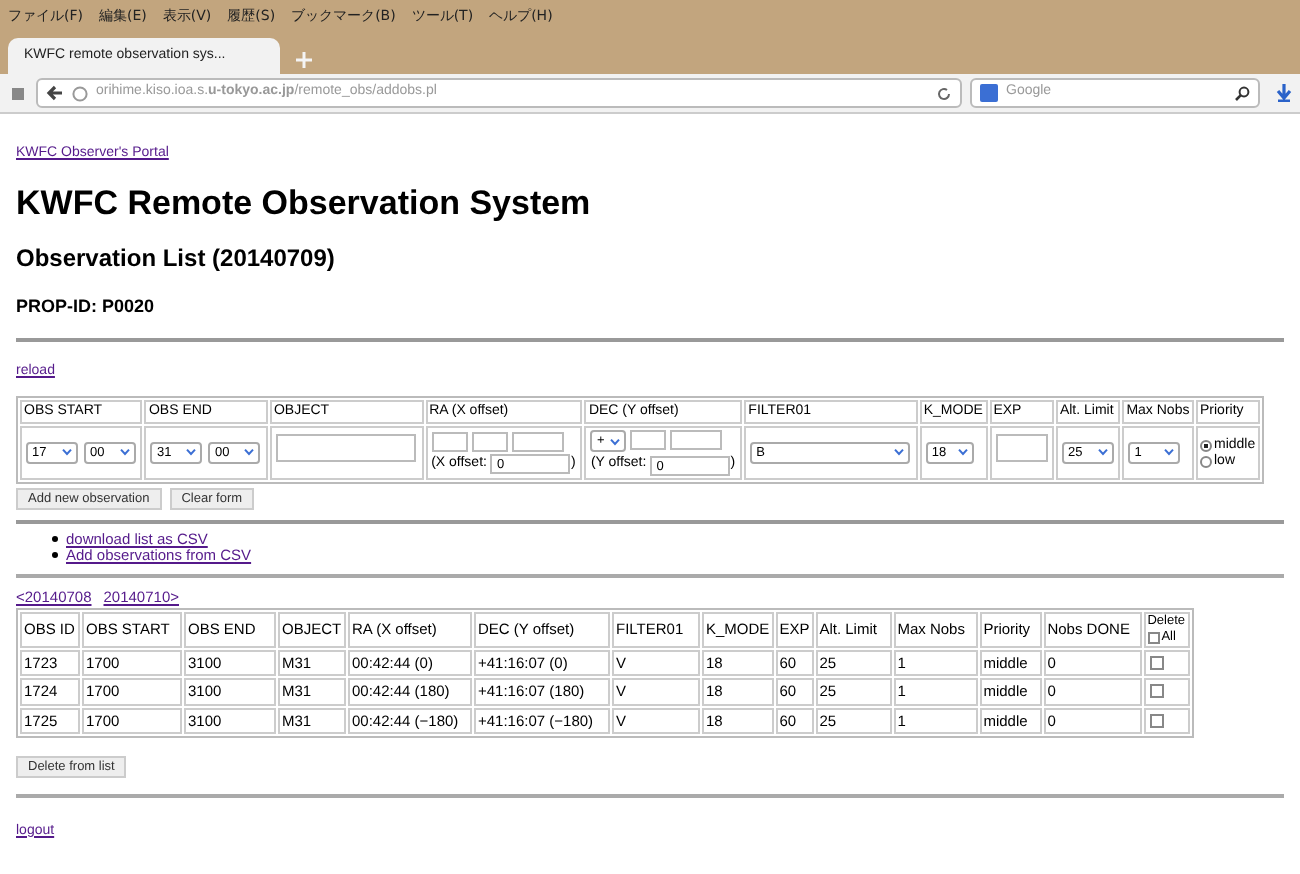 Image resolution: width=1300 pixels, height=874 pixels. Describe the element at coordinates (86, 306) in the screenshot. I see `prop-id: PROP-ID: P0020` at that location.